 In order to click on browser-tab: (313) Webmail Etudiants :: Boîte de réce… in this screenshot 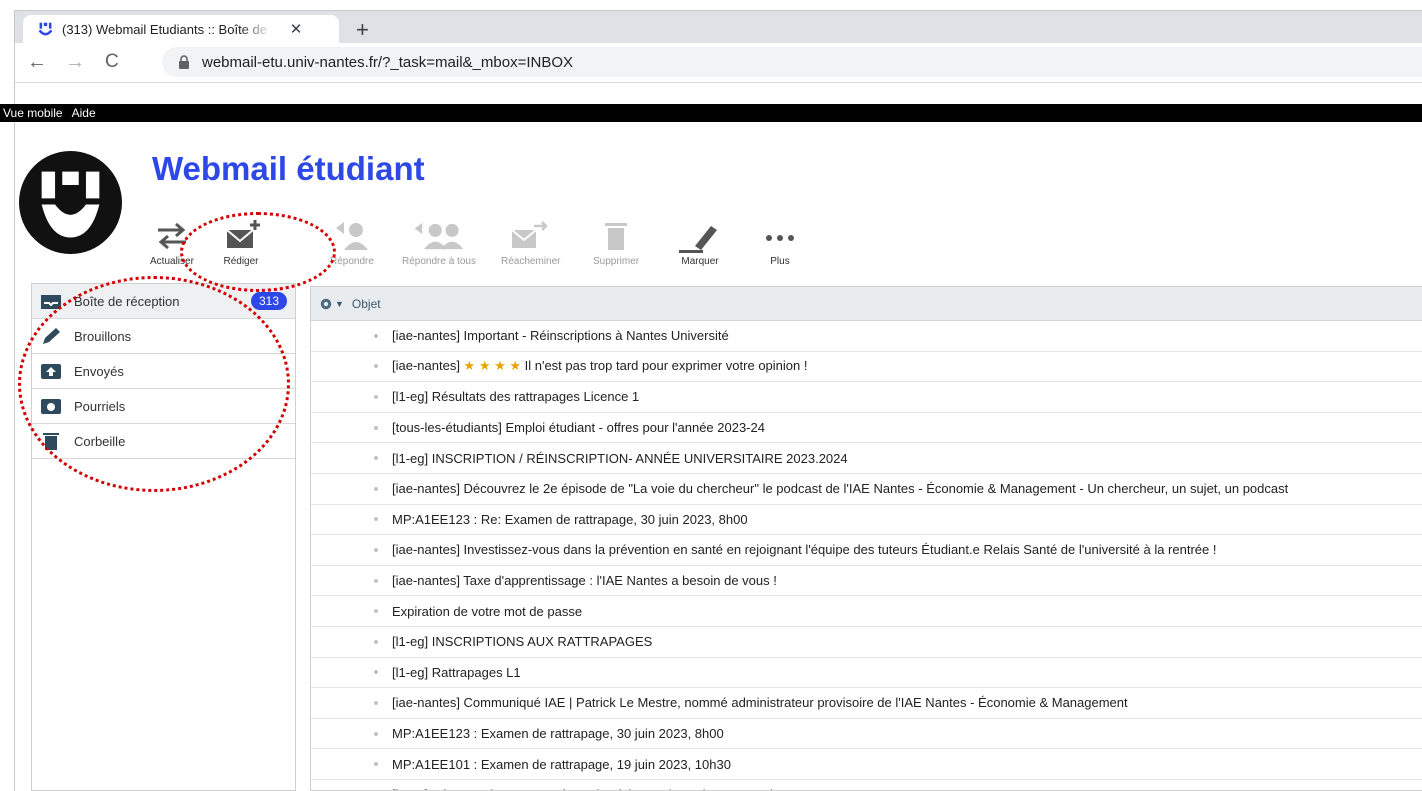, I will do `click(181, 29)`.